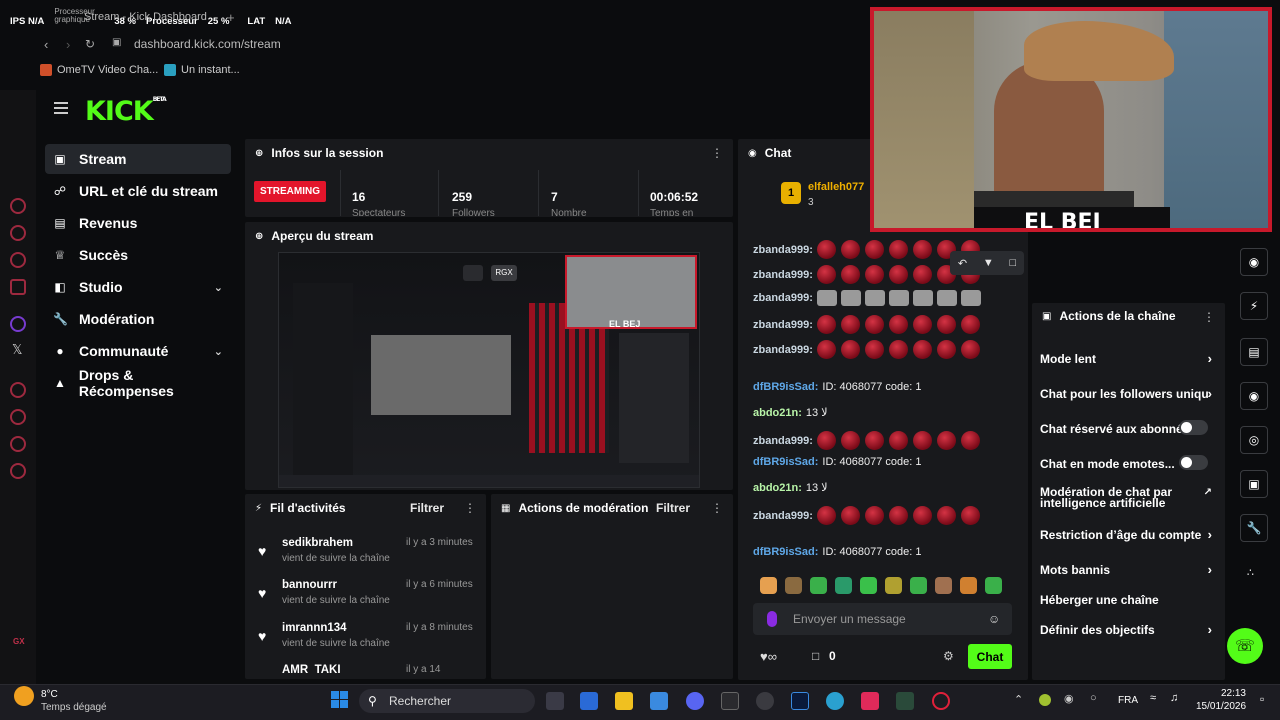 This screenshot has height=720, width=1280. I want to click on sidebar-item-moderation: 🔧 Modération, so click(138, 319).